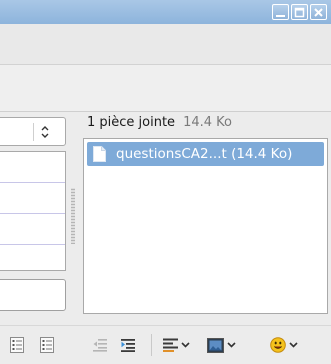 The width and height of the screenshot is (331, 364). I want to click on bulleted-list-button, so click(17, 345).